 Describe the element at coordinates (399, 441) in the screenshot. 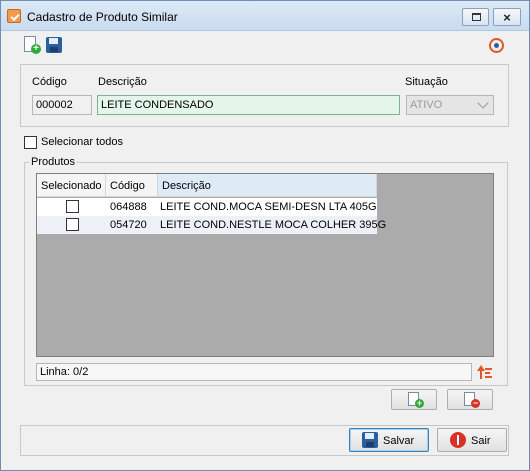

I see `save-button-label: Salvar` at that location.